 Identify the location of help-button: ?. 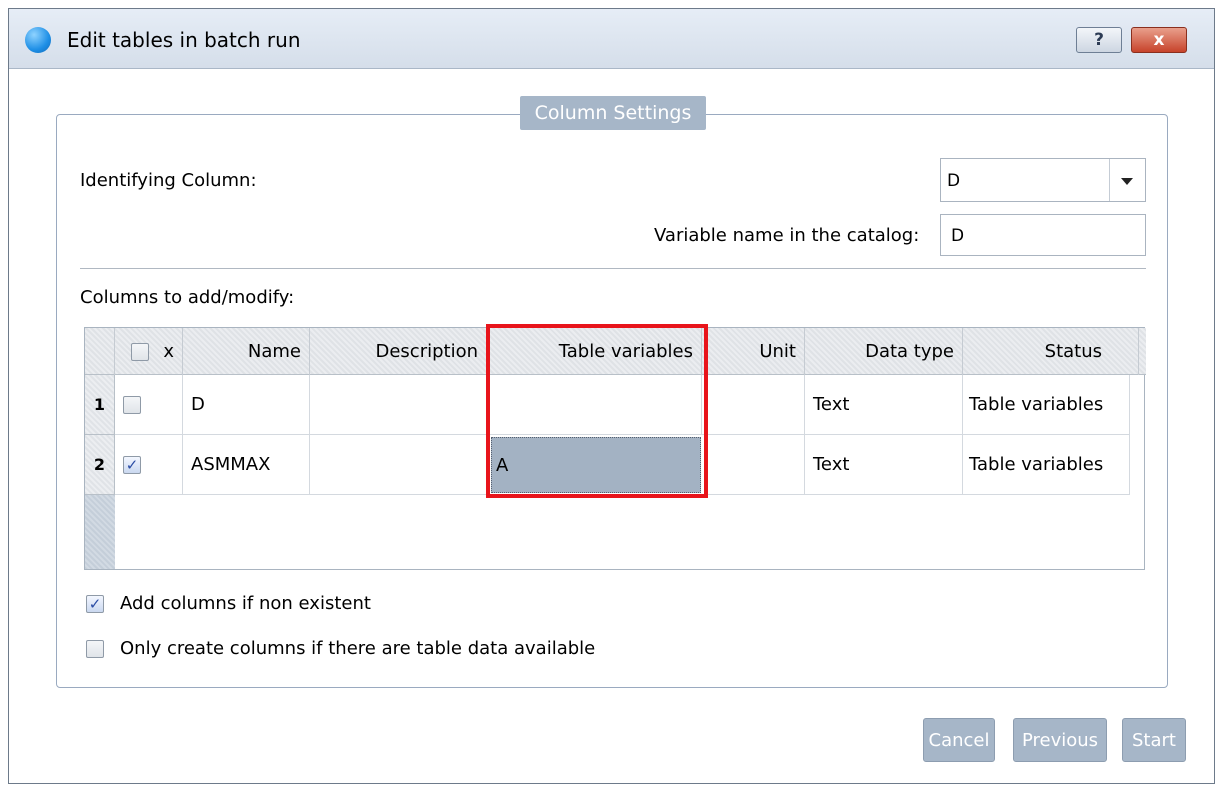
(1099, 40).